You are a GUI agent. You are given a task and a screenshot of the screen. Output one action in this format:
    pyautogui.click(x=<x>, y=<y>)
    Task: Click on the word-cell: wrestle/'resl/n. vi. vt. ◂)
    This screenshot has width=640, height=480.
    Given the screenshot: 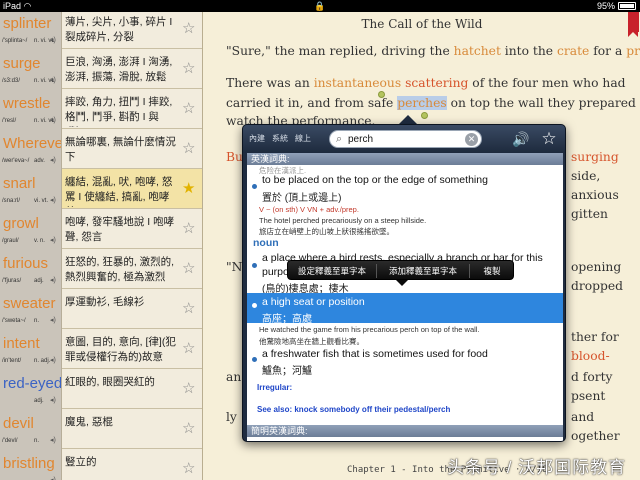 What is the action you would take?
    pyautogui.click(x=31, y=109)
    